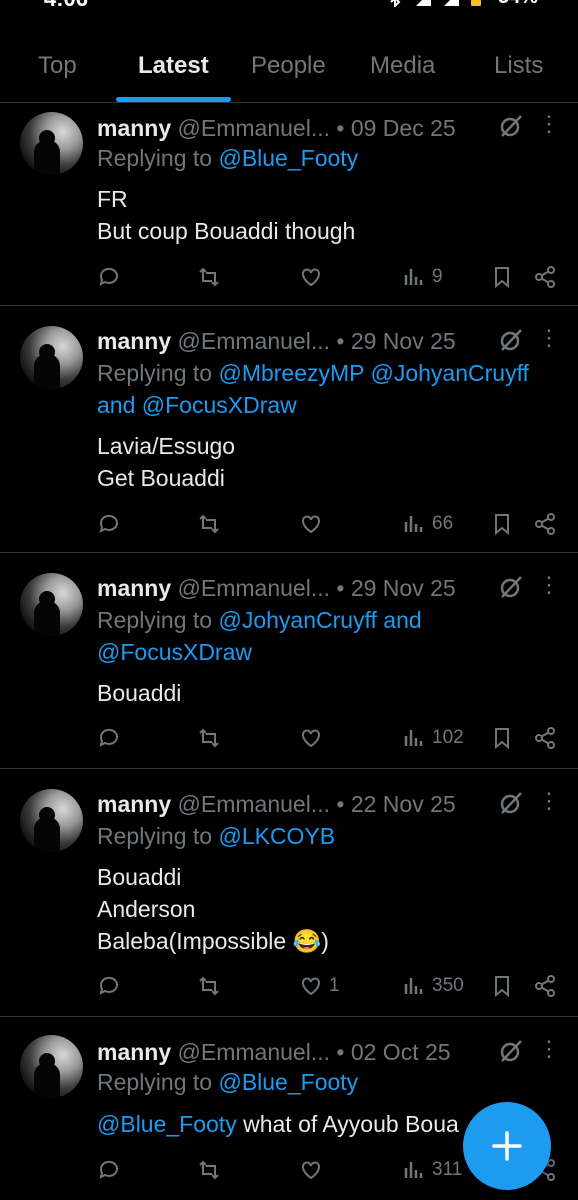  I want to click on tab-top: Top, so click(57, 66).